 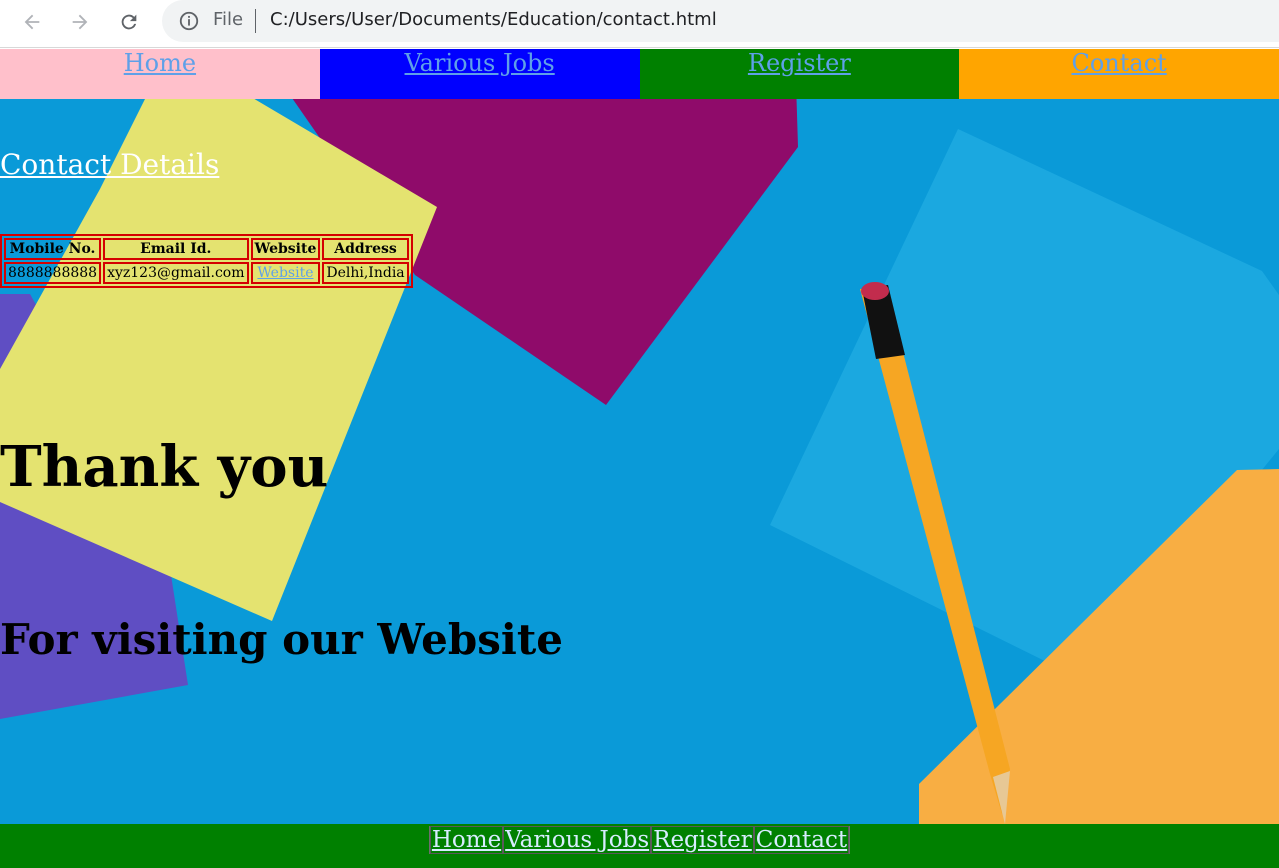 I want to click on nav-cell-register: Register, so click(x=799, y=74).